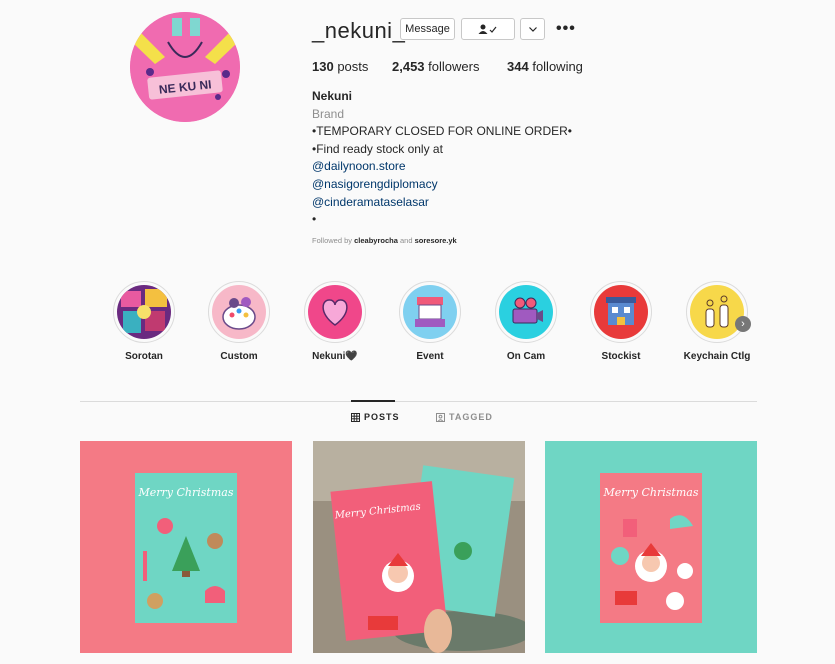 Image resolution: width=835 pixels, height=664 pixels. I want to click on tagged-person-icon, so click(440, 417).